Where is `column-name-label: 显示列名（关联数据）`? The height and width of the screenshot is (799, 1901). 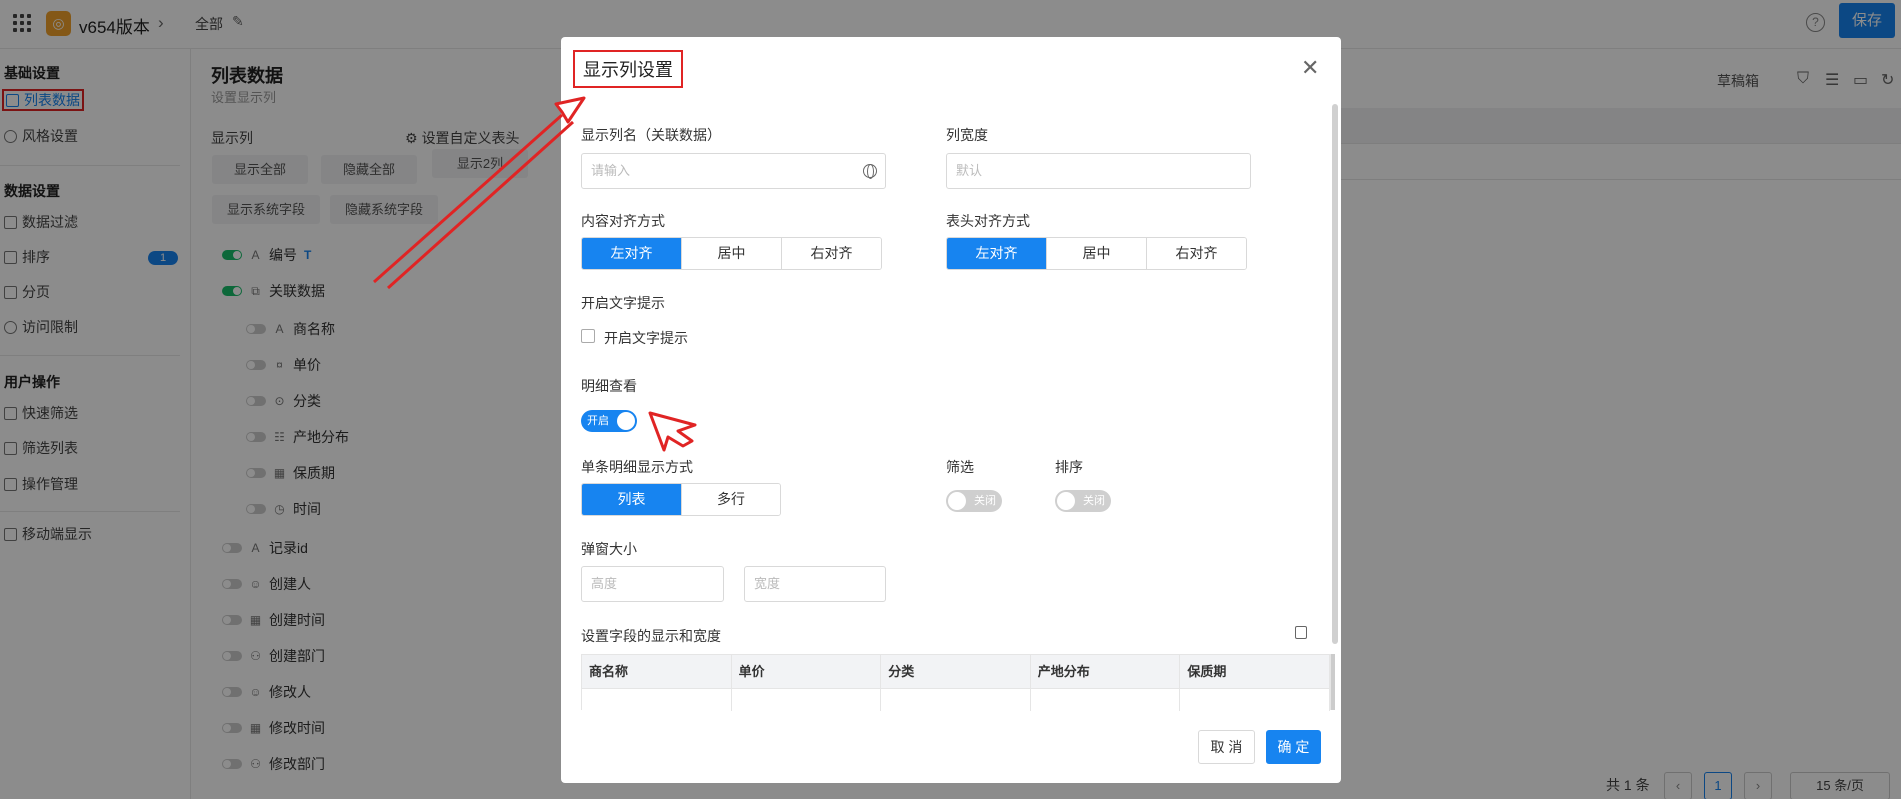 column-name-label: 显示列名（关联数据） is located at coordinates (651, 135).